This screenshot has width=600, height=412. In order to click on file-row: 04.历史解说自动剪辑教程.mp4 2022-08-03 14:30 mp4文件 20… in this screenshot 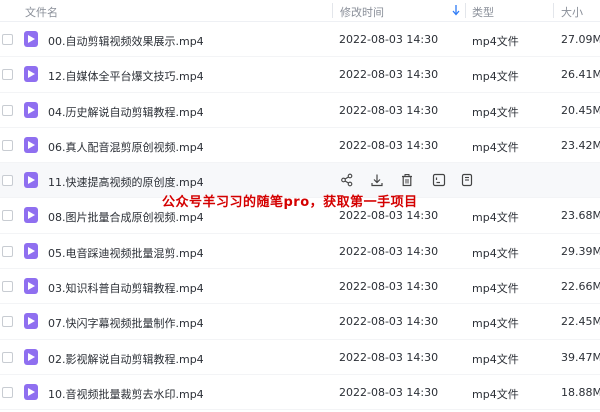, I will do `click(300, 110)`.